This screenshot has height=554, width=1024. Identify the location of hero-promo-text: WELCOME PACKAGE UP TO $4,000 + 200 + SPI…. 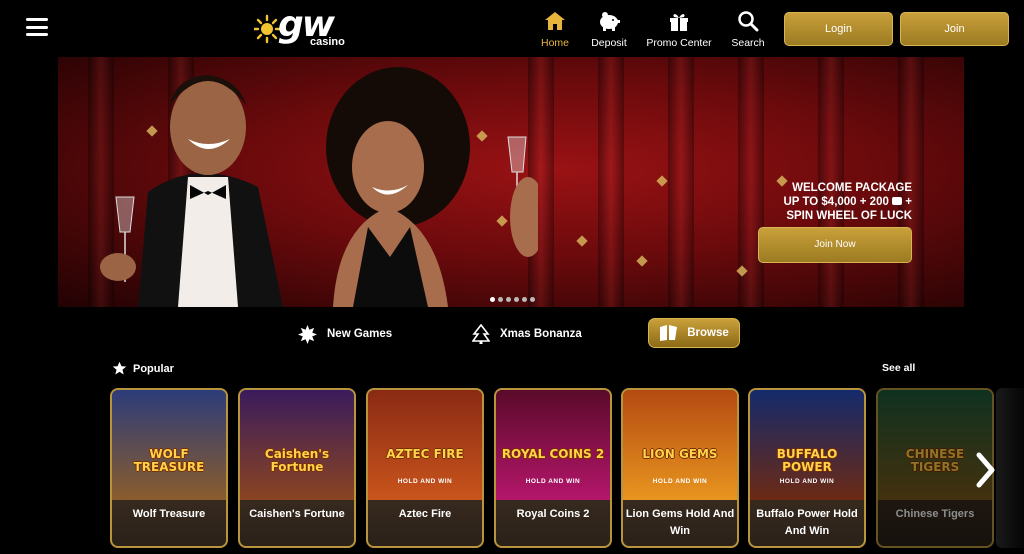
(847, 202).